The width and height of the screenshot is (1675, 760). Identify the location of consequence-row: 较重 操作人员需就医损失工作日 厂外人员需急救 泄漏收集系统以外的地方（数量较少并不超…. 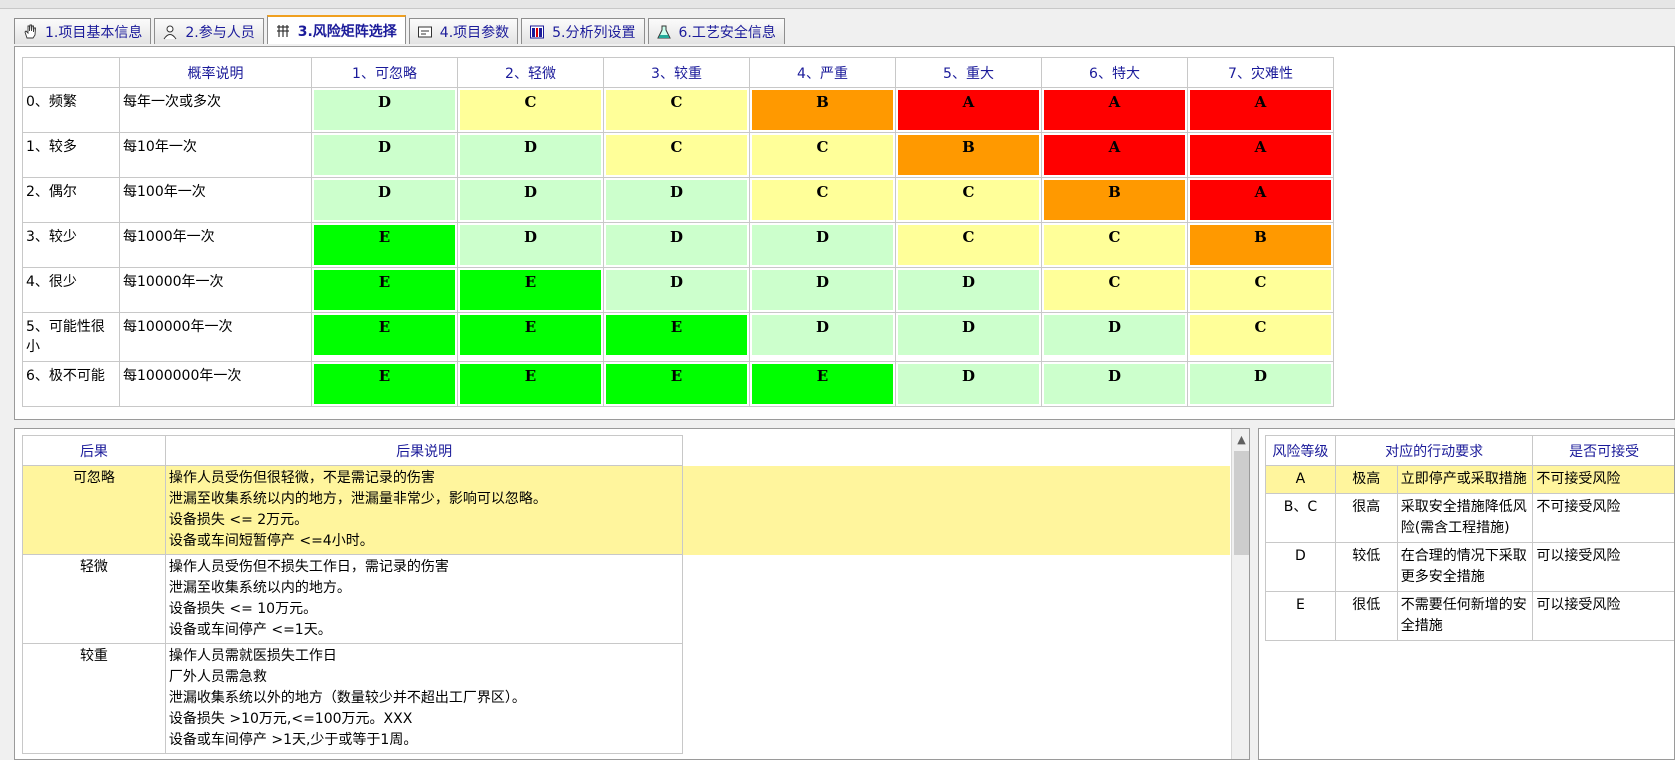
(626, 698).